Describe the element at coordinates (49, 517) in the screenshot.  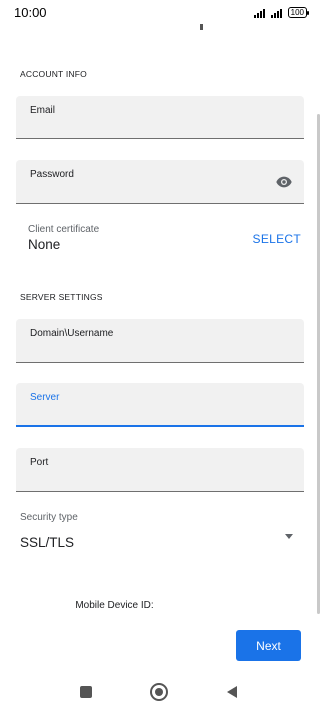
I see `security-type-label: Security type` at that location.